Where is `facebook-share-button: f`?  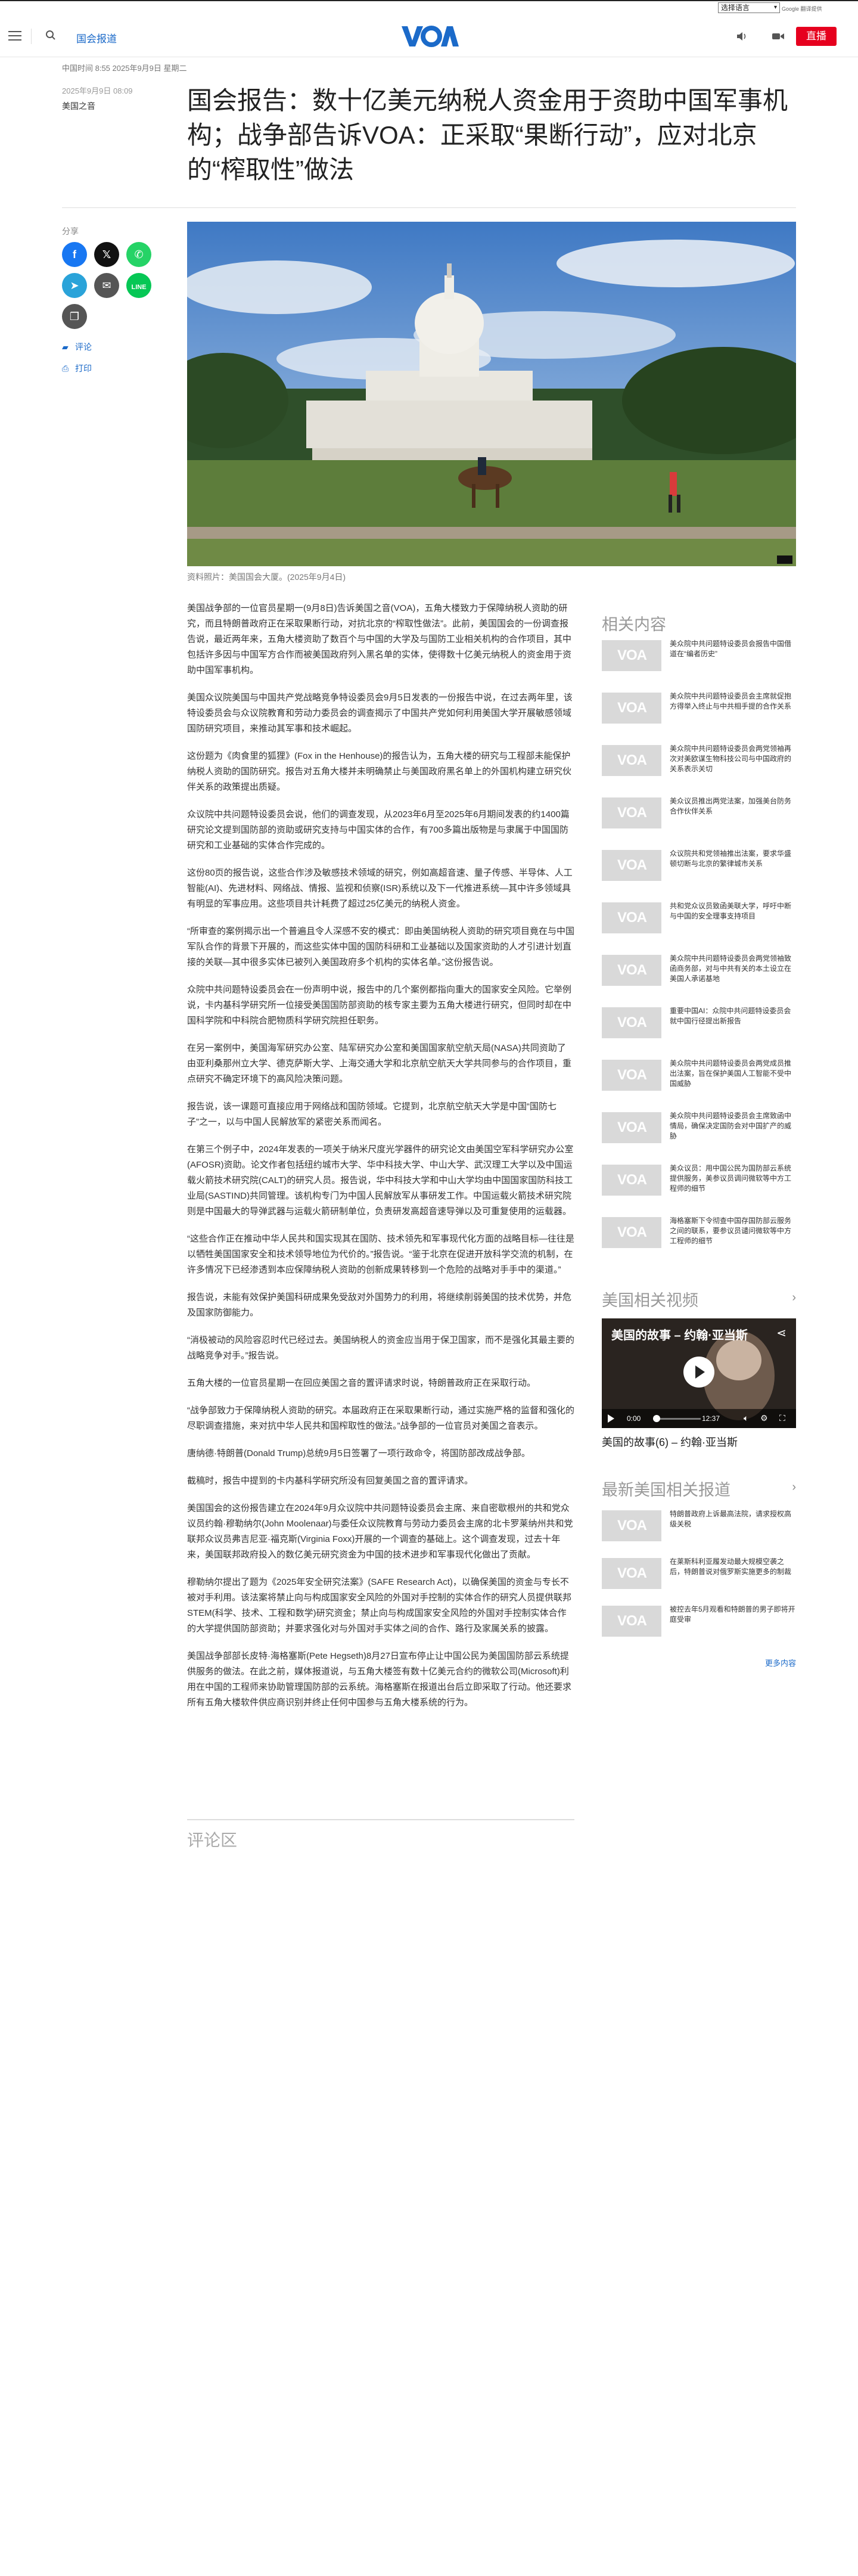 facebook-share-button: f is located at coordinates (74, 255).